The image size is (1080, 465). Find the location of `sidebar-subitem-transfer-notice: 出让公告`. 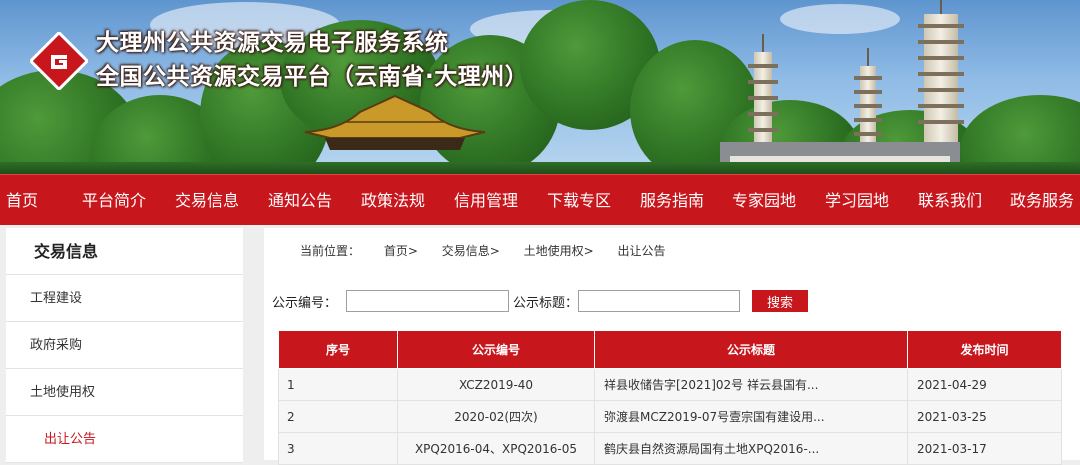

sidebar-subitem-transfer-notice: 出让公告 is located at coordinates (124, 439).